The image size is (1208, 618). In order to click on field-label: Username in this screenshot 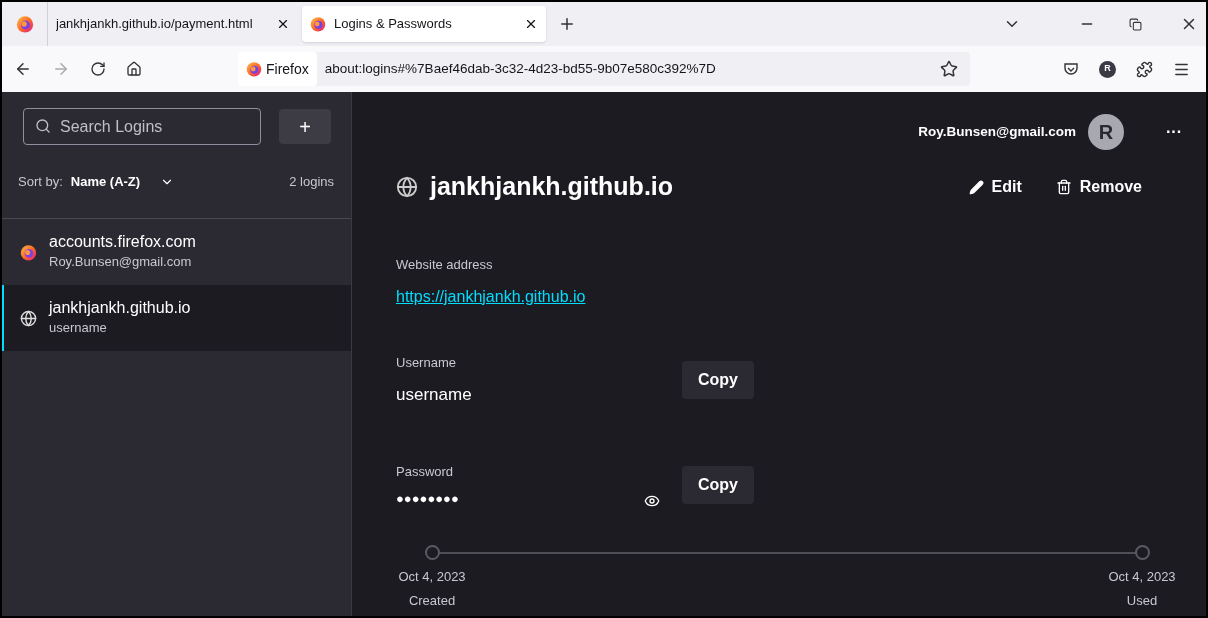, I will do `click(426, 362)`.